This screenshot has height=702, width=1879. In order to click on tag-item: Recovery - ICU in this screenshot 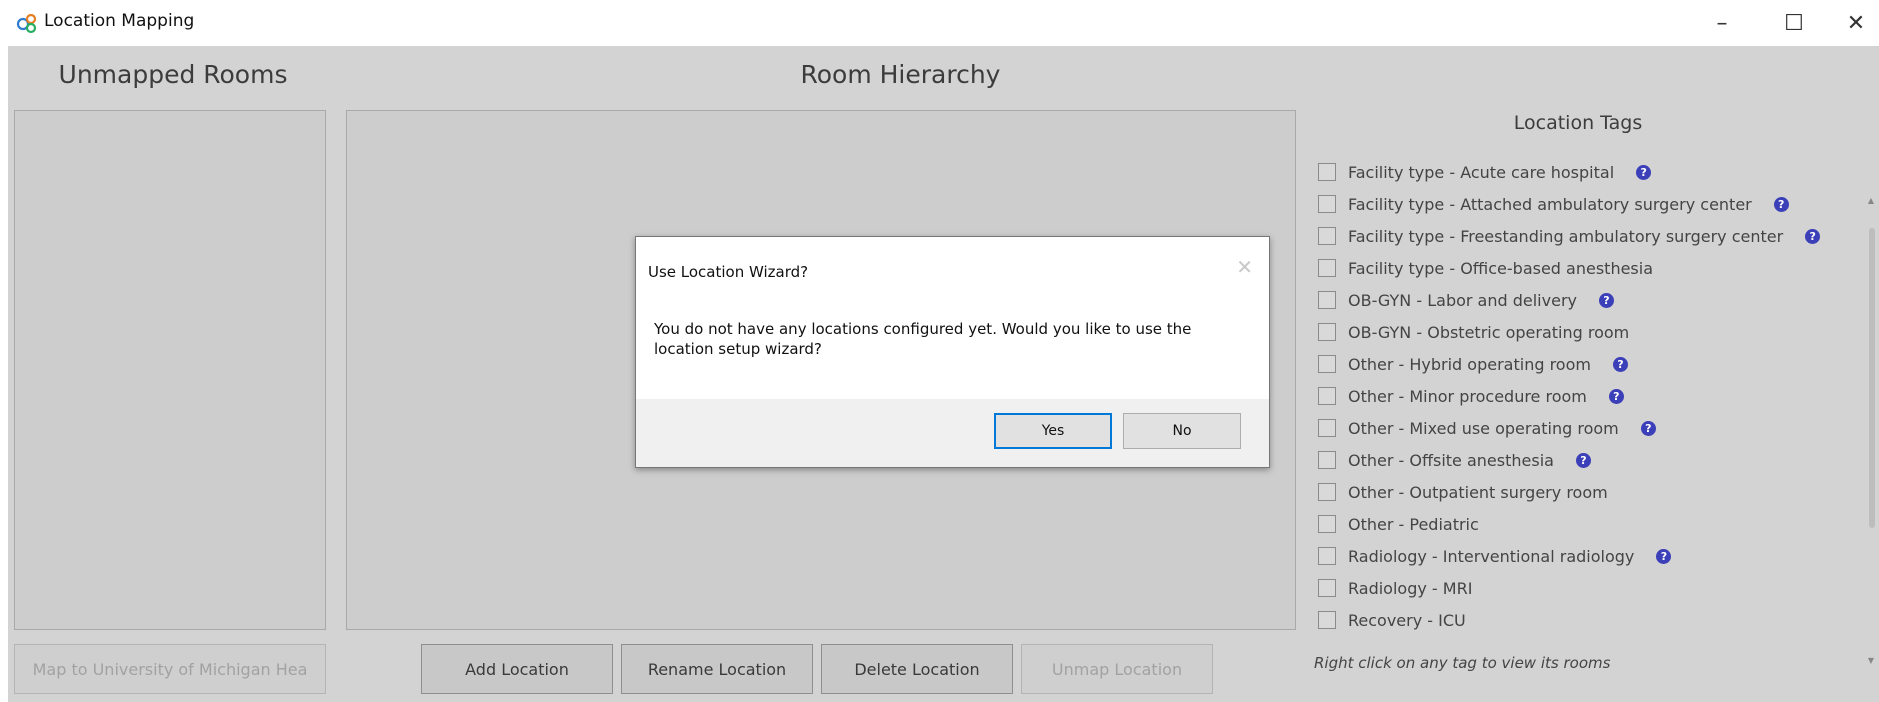, I will do `click(1588, 620)`.